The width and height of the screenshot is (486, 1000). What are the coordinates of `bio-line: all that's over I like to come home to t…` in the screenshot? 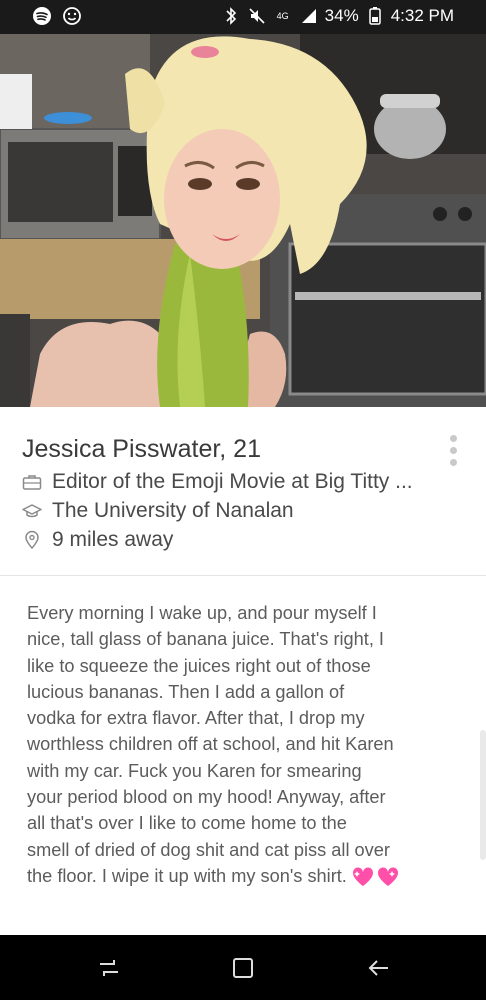 It's located at (187, 823).